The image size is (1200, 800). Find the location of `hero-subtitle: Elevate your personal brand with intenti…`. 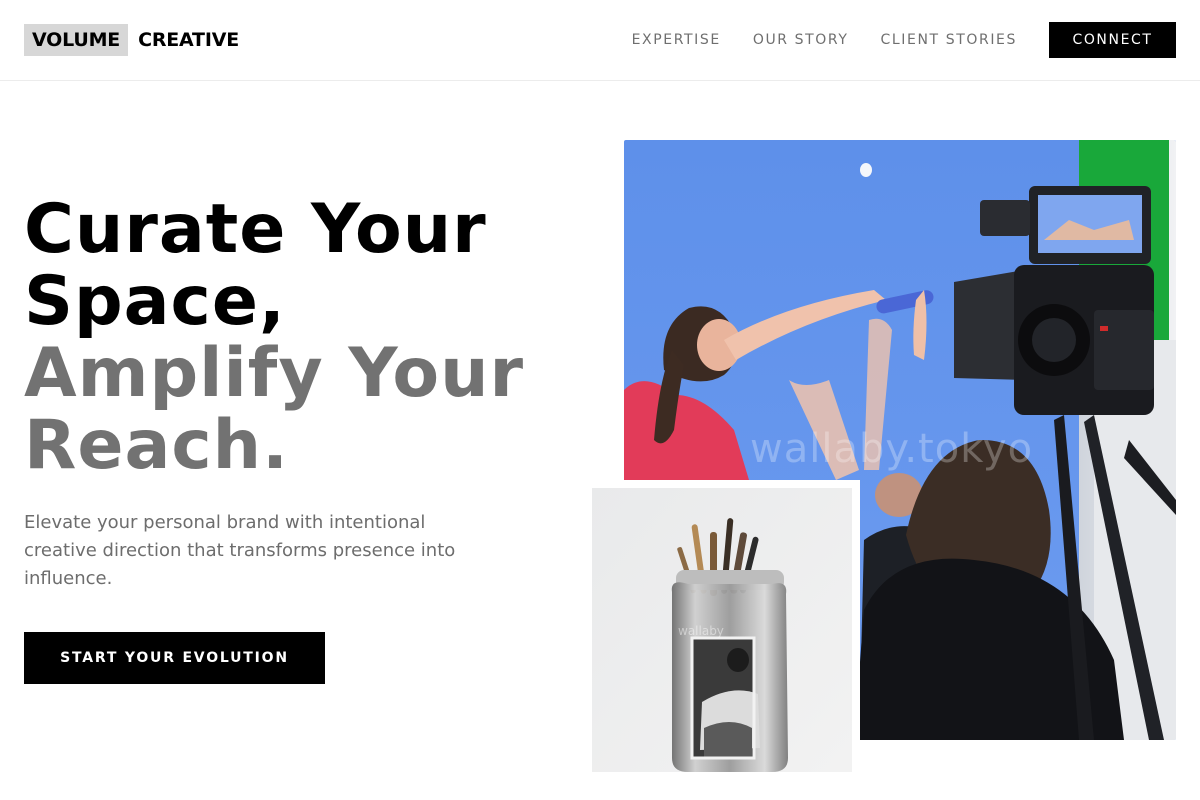

hero-subtitle: Elevate your personal brand with intenti… is located at coordinates (240, 550).